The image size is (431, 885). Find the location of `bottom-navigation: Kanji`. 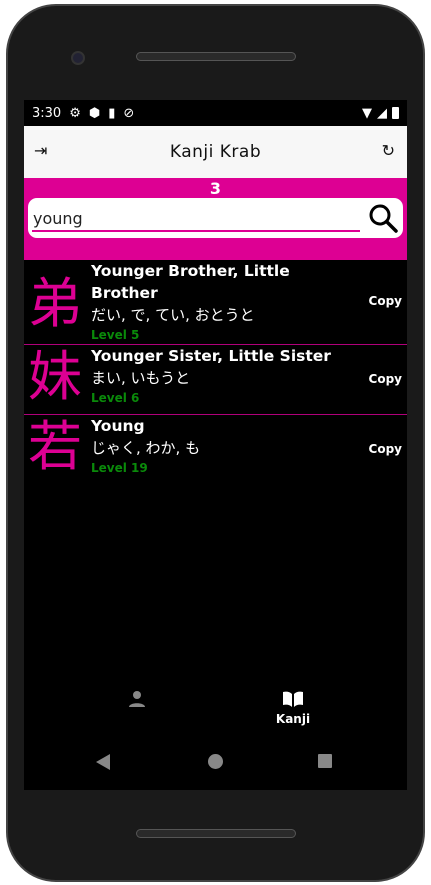

bottom-navigation: Kanji is located at coordinates (215, 715).